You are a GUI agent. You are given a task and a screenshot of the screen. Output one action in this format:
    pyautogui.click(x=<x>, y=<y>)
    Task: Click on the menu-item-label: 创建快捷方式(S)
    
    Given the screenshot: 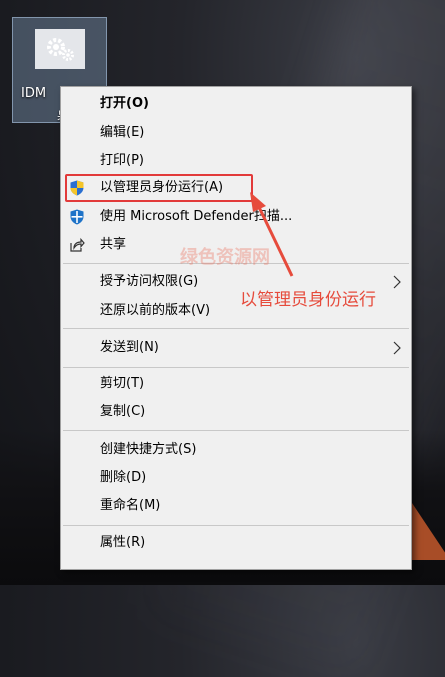 What is the action you would take?
    pyautogui.click(x=148, y=449)
    